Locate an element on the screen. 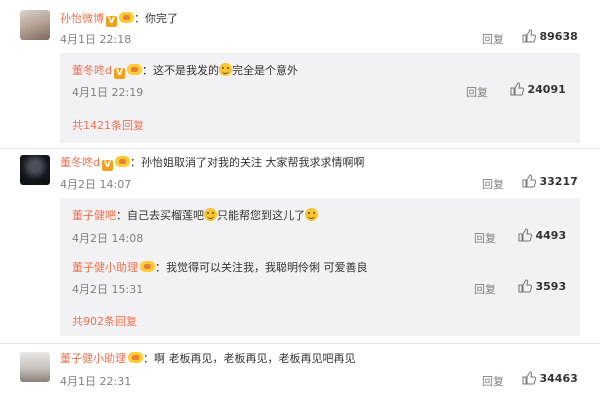  username-link: 董子健吧 is located at coordinates (94, 215).